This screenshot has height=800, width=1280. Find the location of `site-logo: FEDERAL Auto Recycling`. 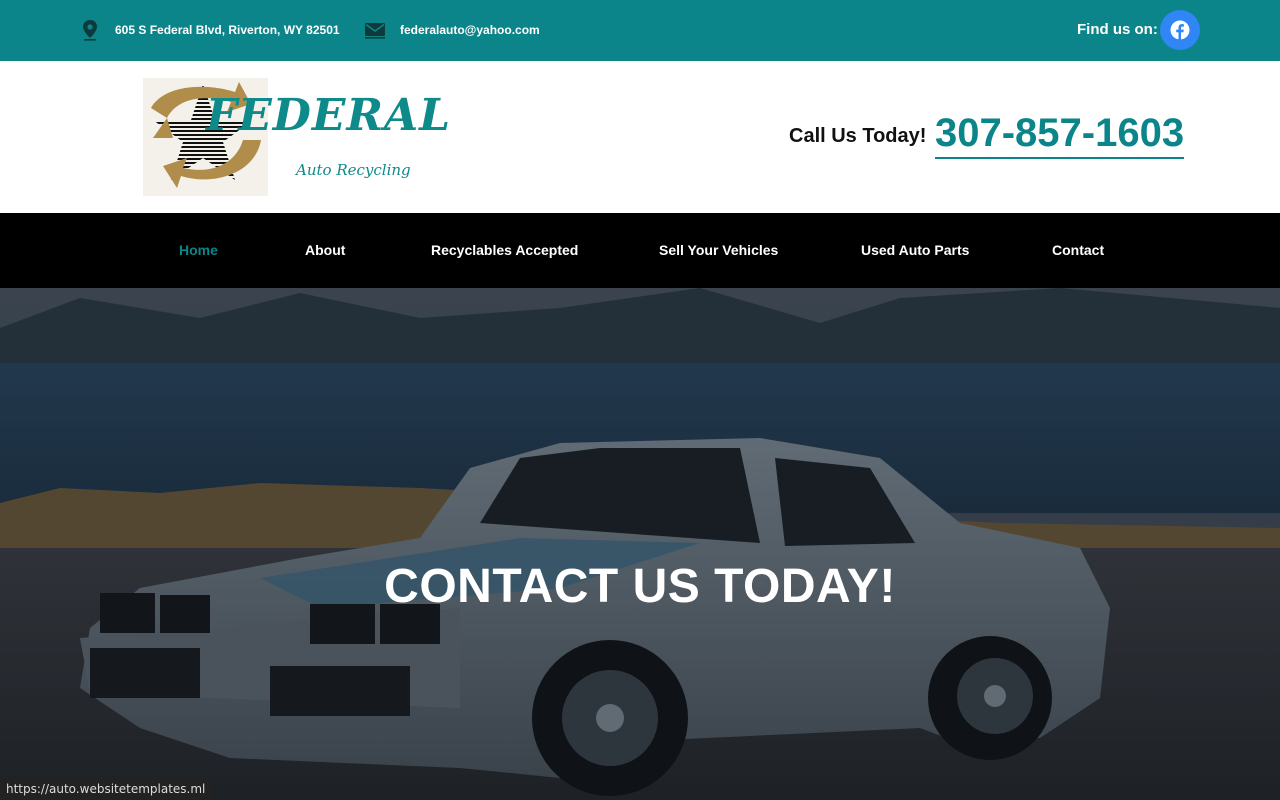

site-logo: FEDERAL Auto Recycling is located at coordinates (296, 137).